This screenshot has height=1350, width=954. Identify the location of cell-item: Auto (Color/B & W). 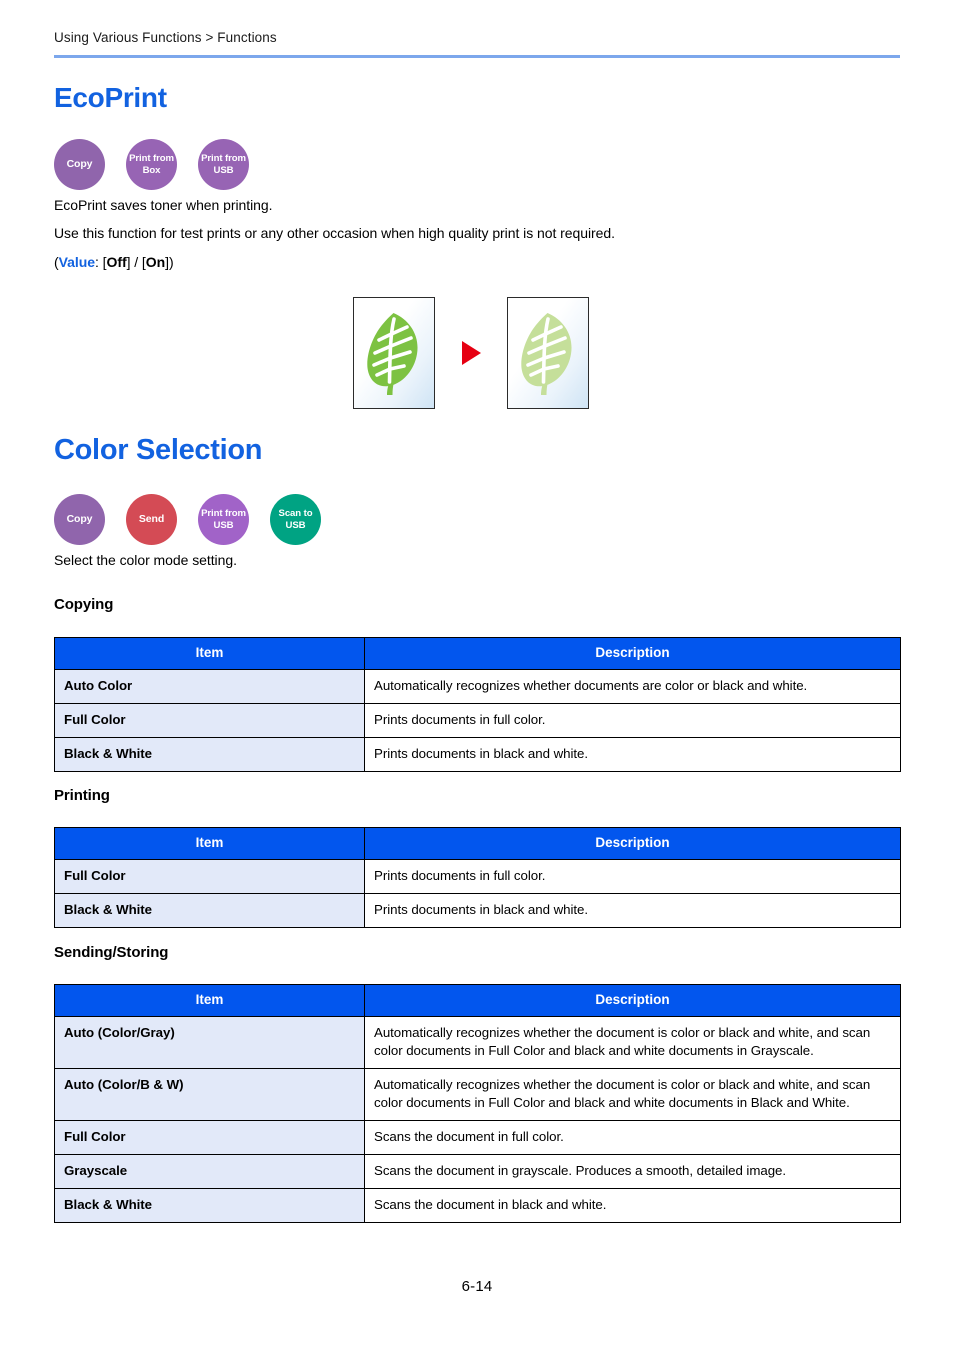
(209, 1094).